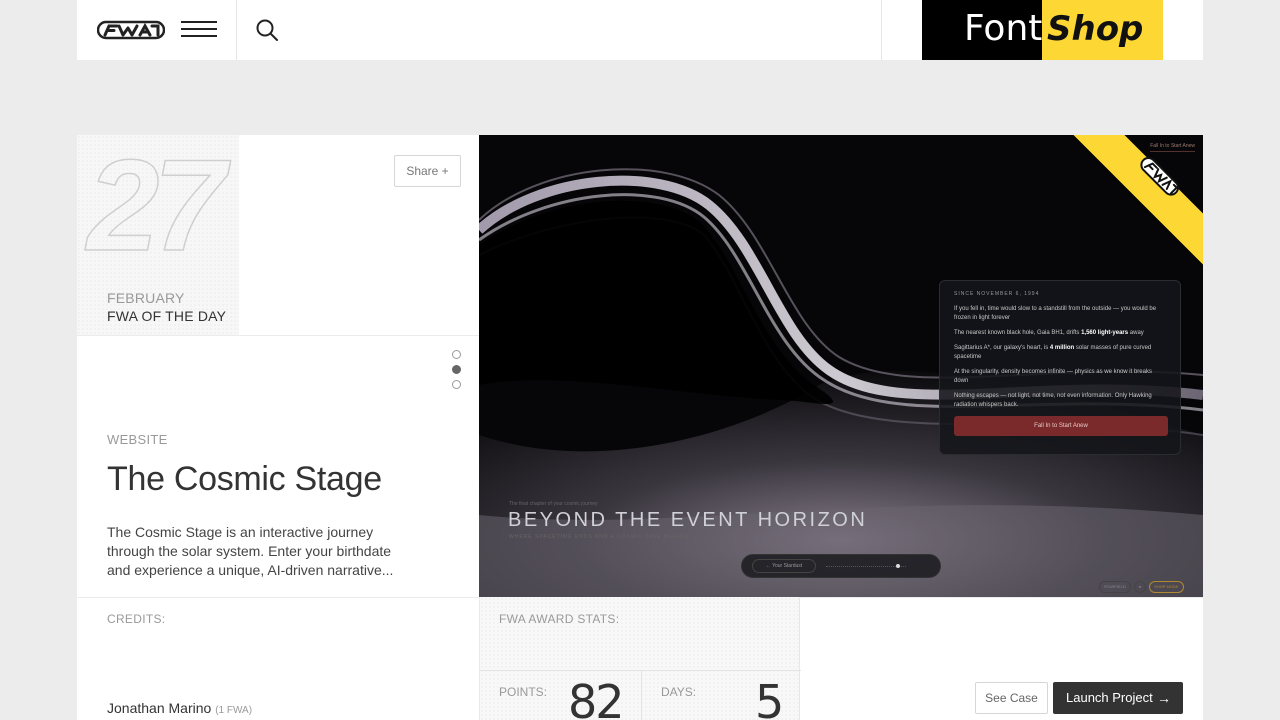 This screenshot has height=720, width=1280. I want to click on points-label: POINTS:, so click(523, 692).